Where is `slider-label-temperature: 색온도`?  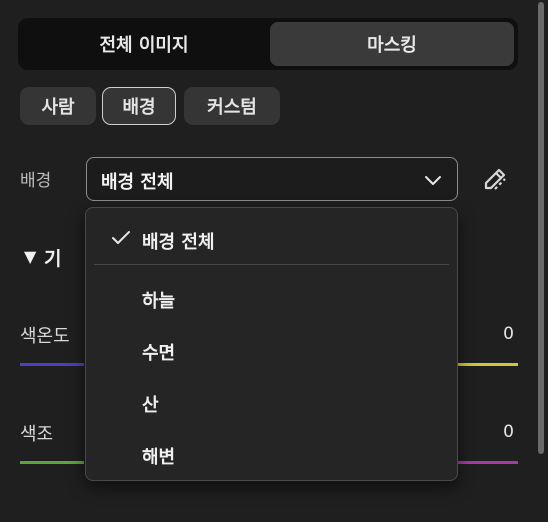 slider-label-temperature: 색온도 is located at coordinates (45, 336).